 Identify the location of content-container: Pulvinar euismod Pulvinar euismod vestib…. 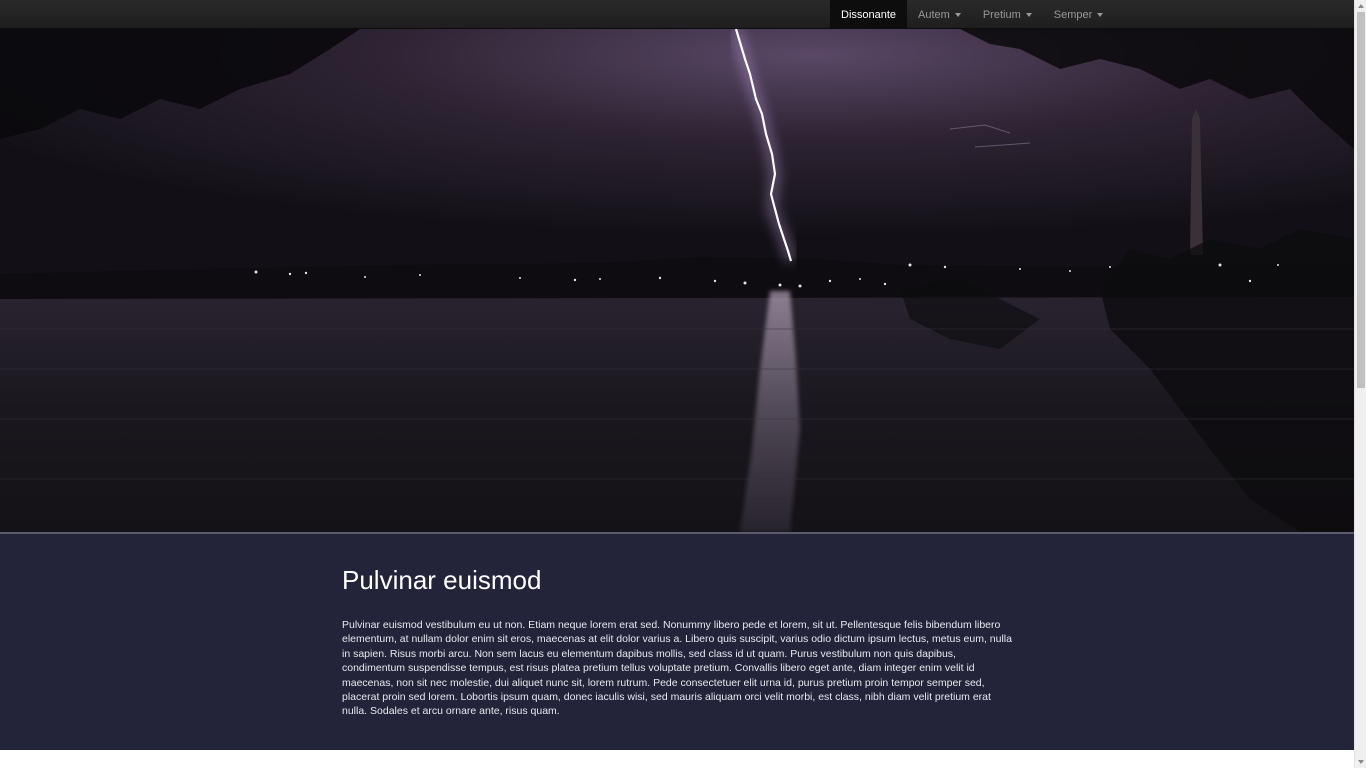
(678, 641).